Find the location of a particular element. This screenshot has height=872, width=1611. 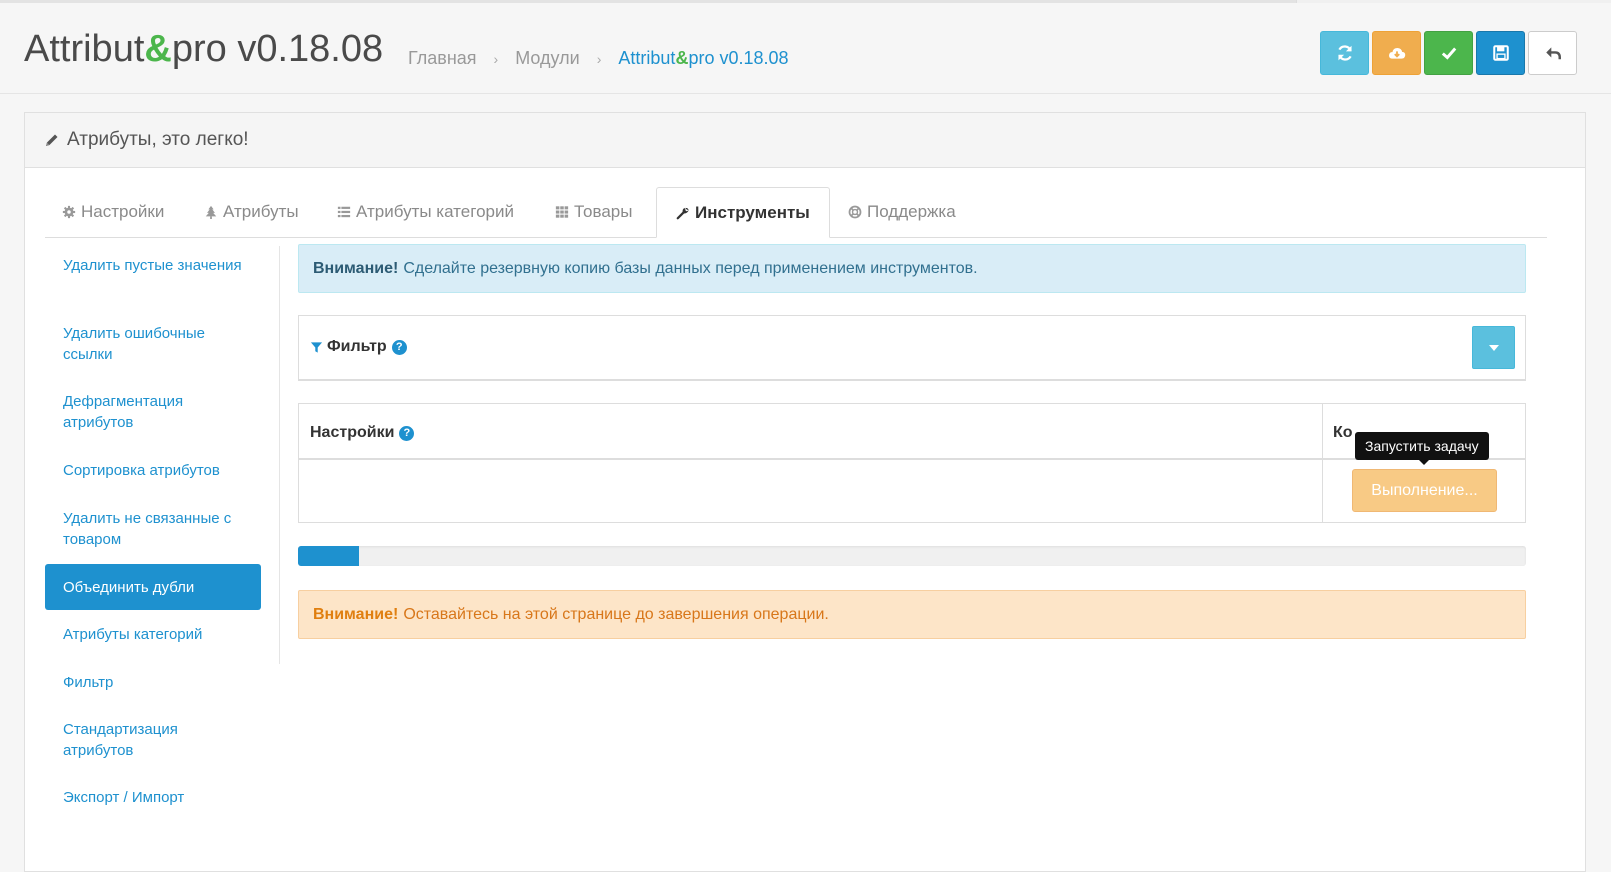

tab-attributes: Атрибуты is located at coordinates (251, 212).